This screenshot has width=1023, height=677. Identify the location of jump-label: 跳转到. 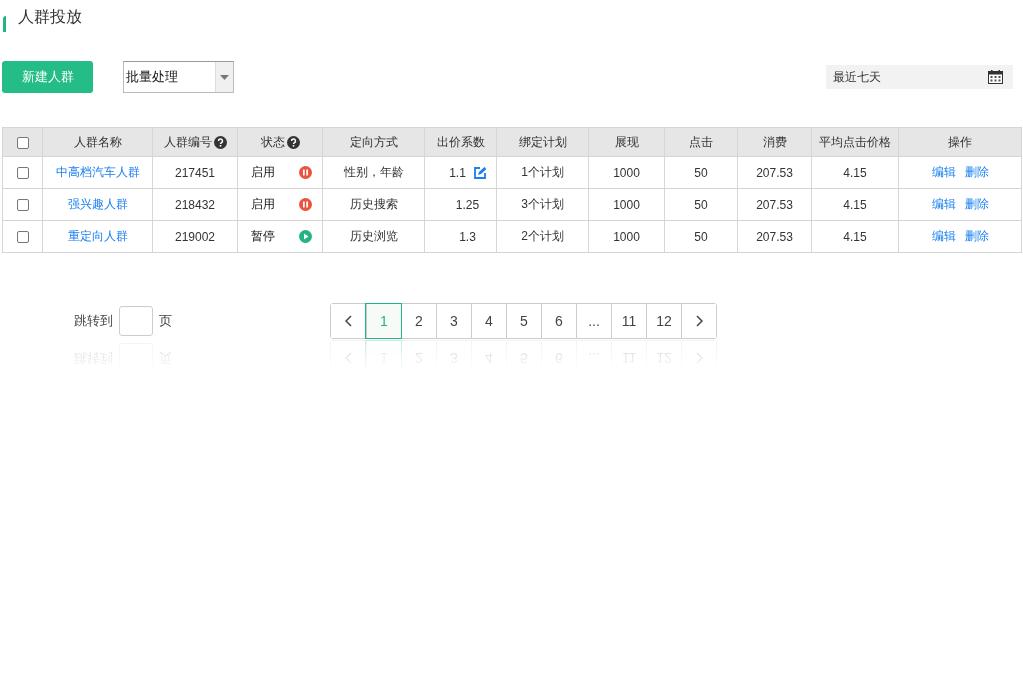
(93, 321).